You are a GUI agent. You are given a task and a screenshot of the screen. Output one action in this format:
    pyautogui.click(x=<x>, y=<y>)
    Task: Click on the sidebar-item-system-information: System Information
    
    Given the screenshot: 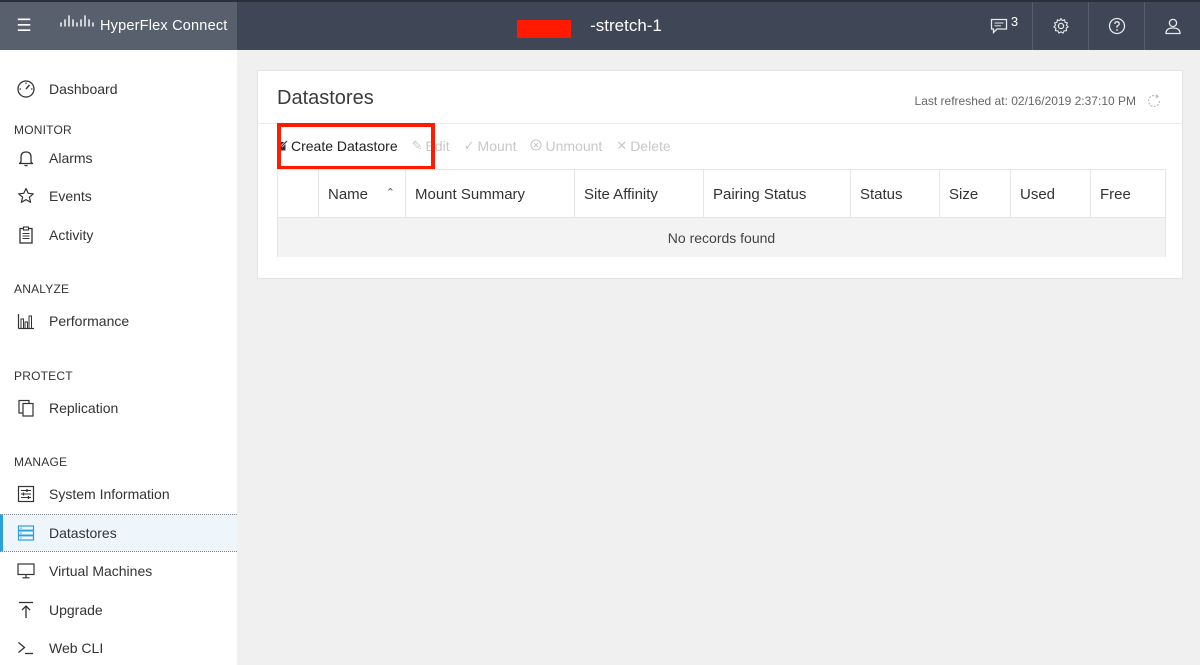 What is the action you would take?
    pyautogui.click(x=118, y=494)
    